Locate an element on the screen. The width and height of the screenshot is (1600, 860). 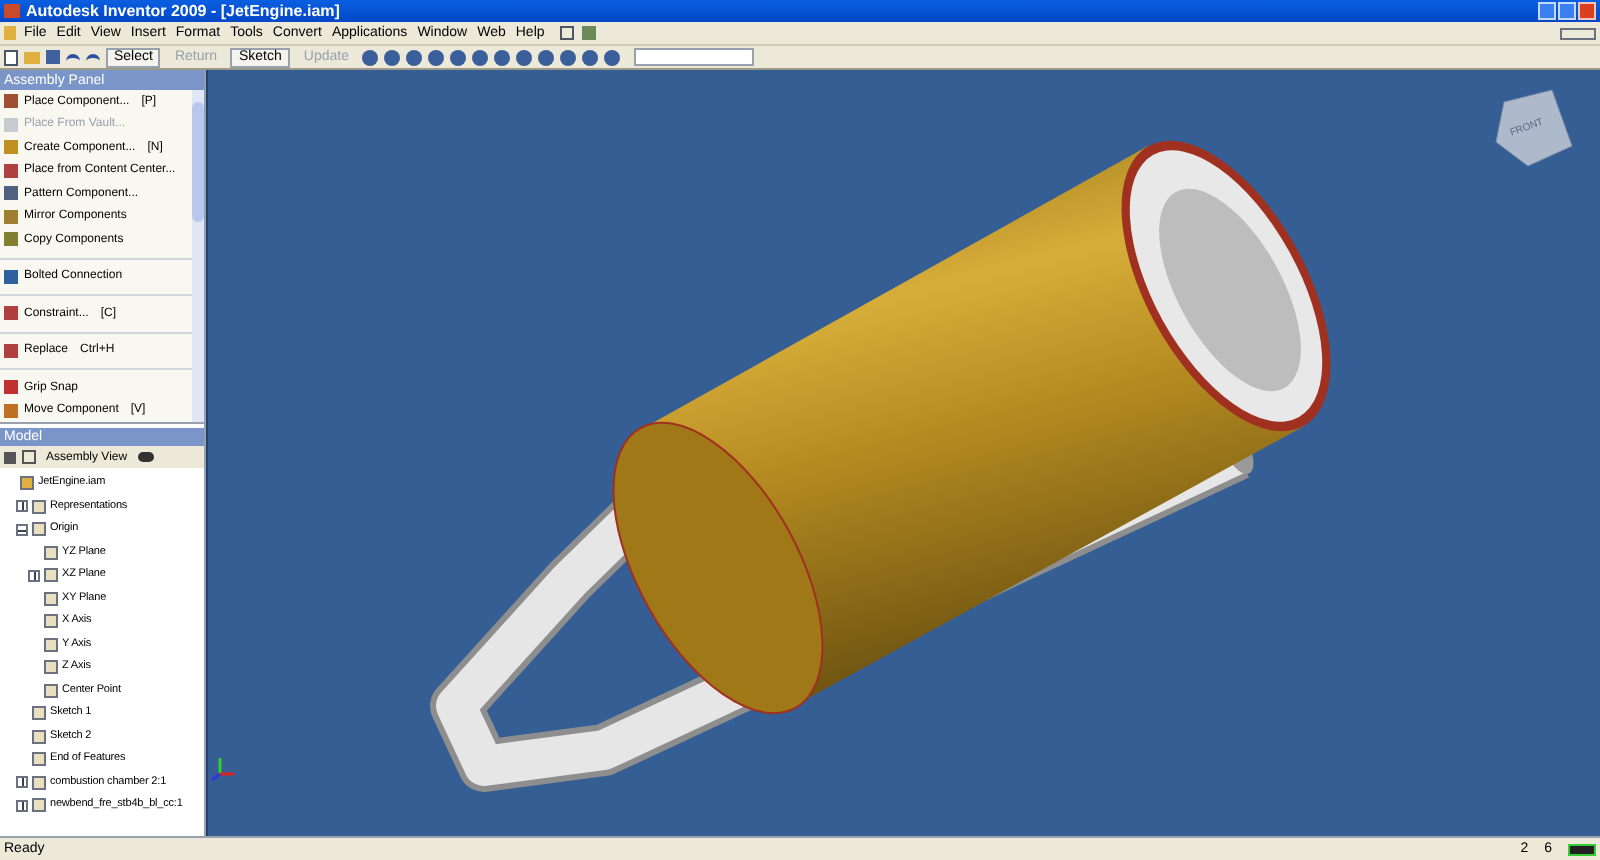
collapse-toggle is located at coordinates (22, 529).